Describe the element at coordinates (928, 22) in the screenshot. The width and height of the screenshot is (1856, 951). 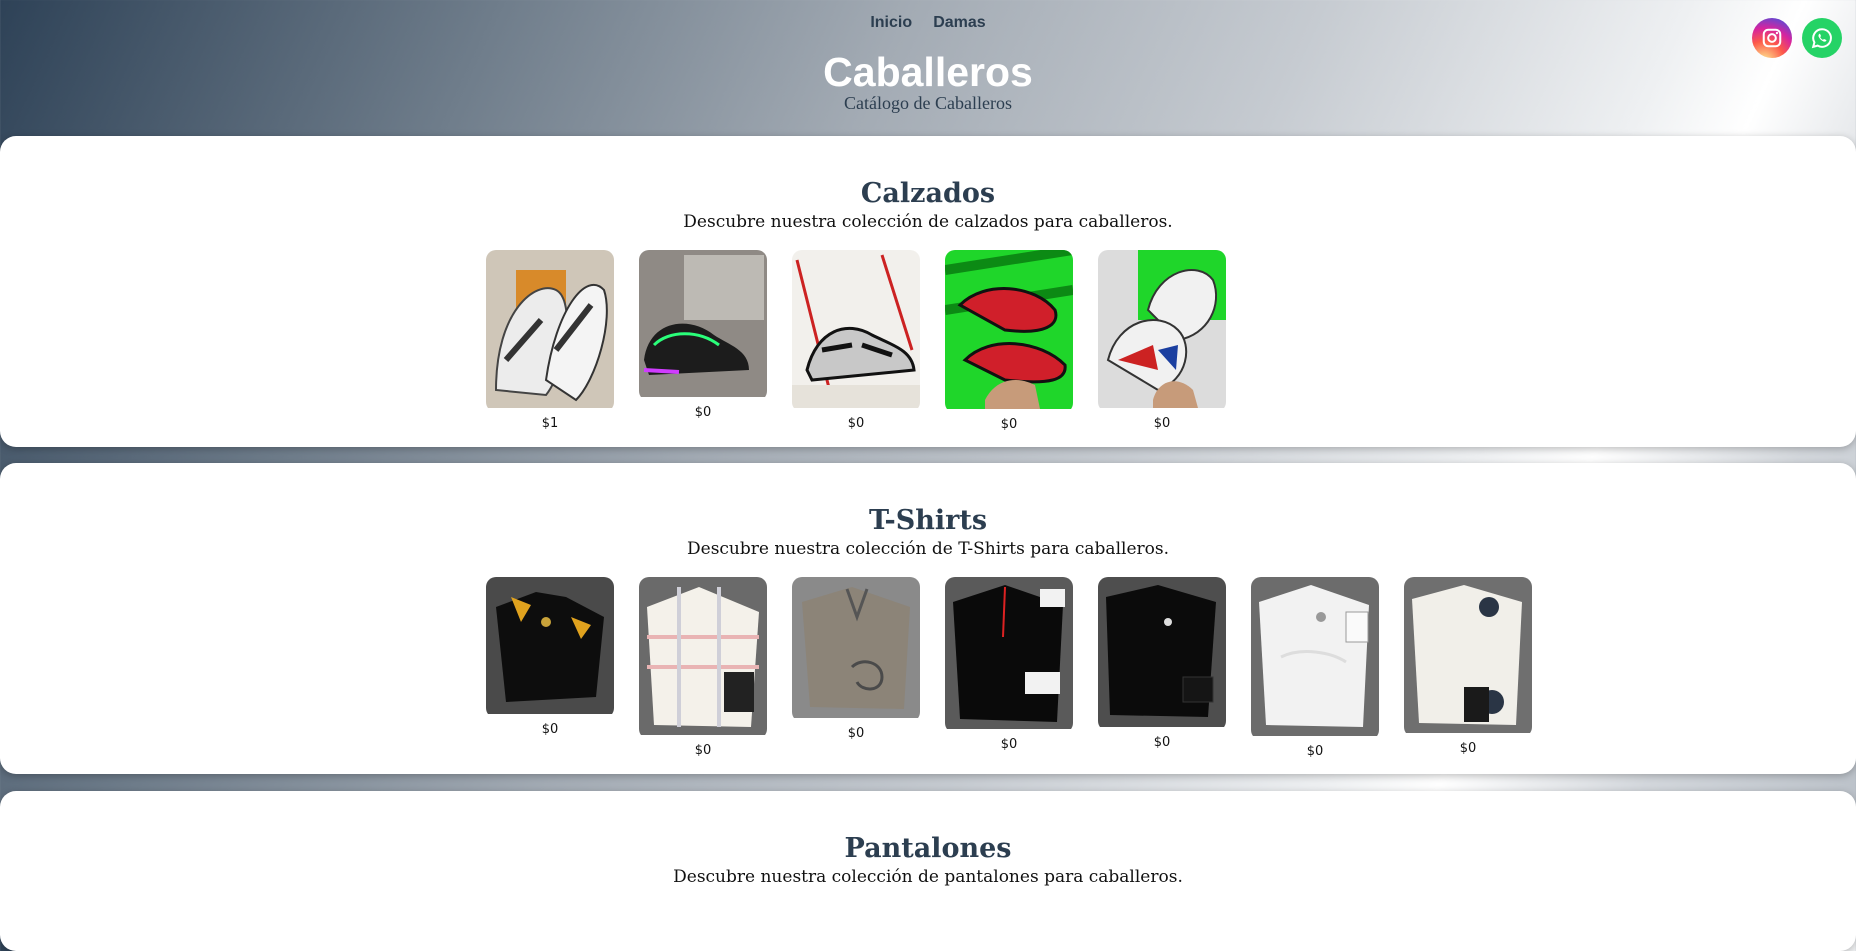
I see `top-nav: Inicio Damas` at that location.